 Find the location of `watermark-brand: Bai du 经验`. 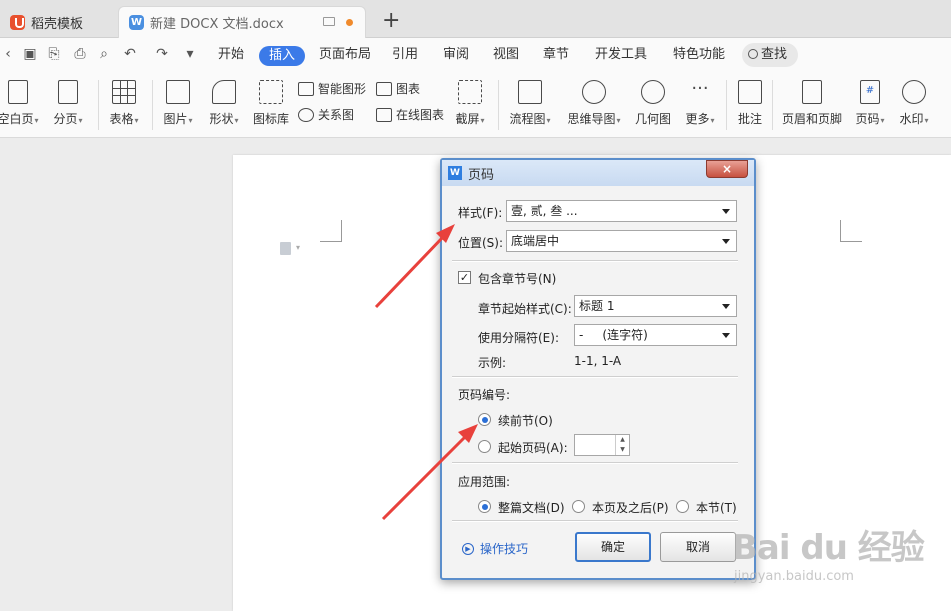

watermark-brand: Bai du 经验 is located at coordinates (828, 548).